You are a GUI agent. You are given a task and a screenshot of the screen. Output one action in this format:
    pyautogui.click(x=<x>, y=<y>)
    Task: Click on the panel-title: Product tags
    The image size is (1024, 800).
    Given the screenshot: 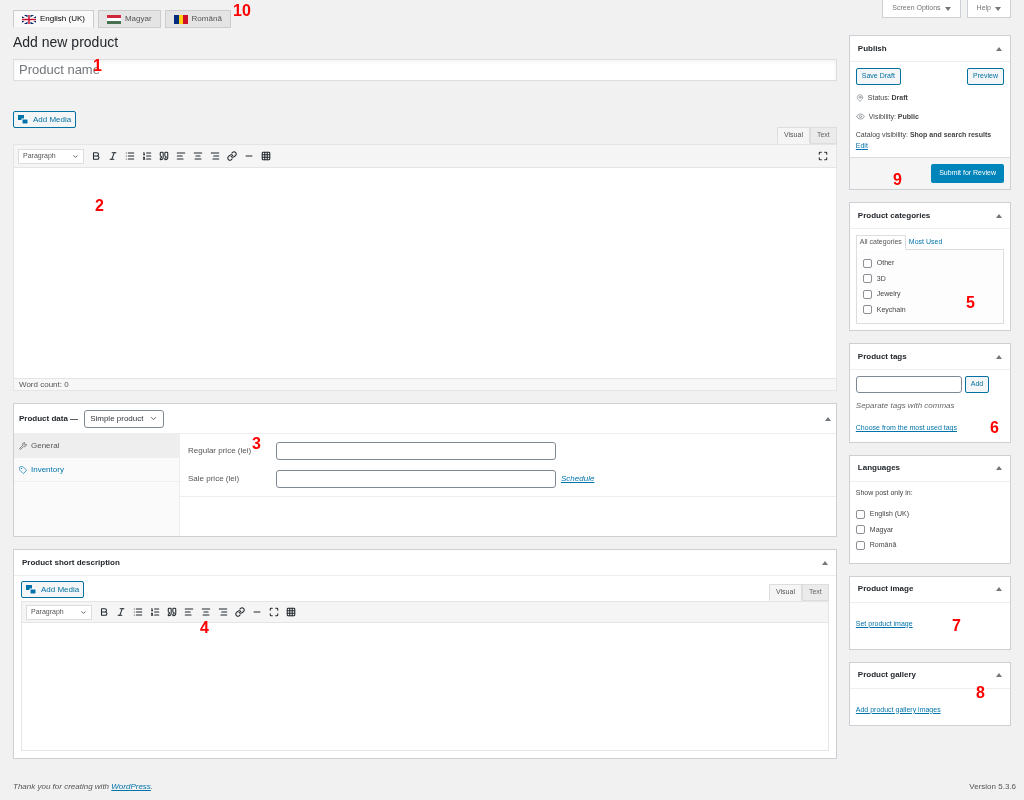 What is the action you would take?
    pyautogui.click(x=882, y=356)
    